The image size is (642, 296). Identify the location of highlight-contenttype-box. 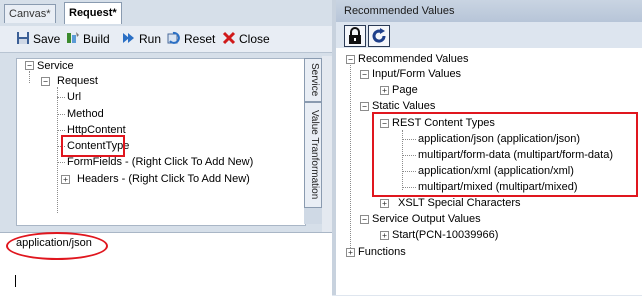
(93, 146).